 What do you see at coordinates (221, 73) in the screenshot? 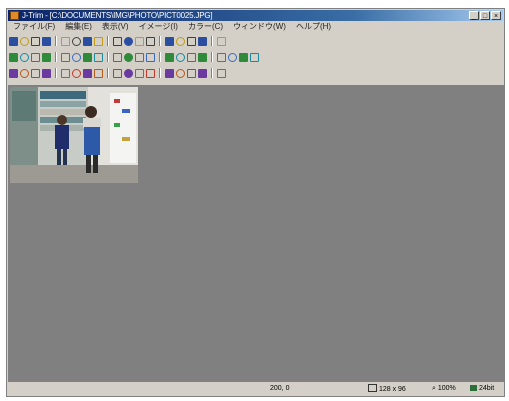
I see `zoom-fit-icon` at bounding box center [221, 73].